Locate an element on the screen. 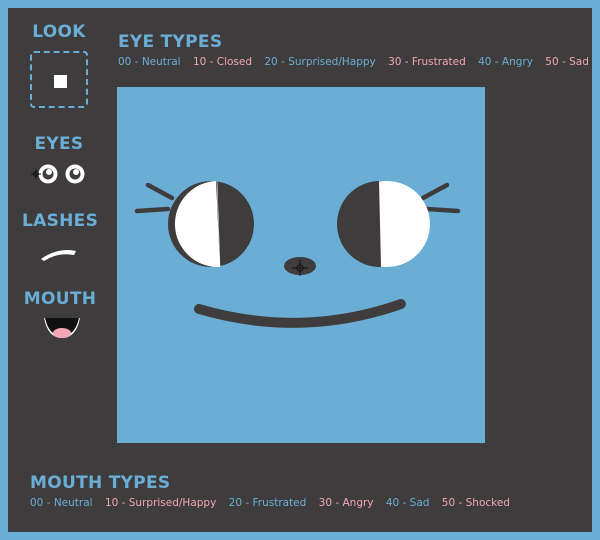  right-eye is located at coordinates (383, 224).